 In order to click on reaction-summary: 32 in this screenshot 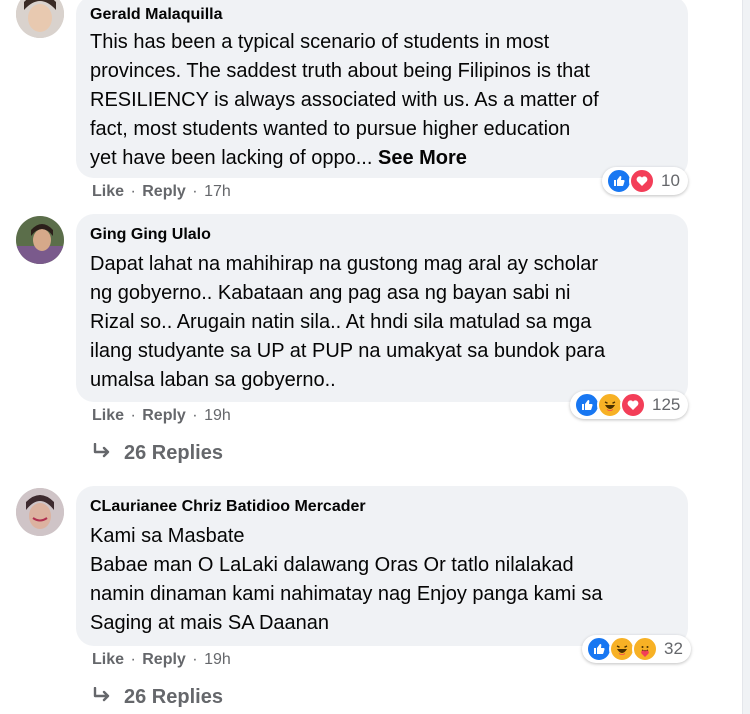, I will do `click(636, 649)`.